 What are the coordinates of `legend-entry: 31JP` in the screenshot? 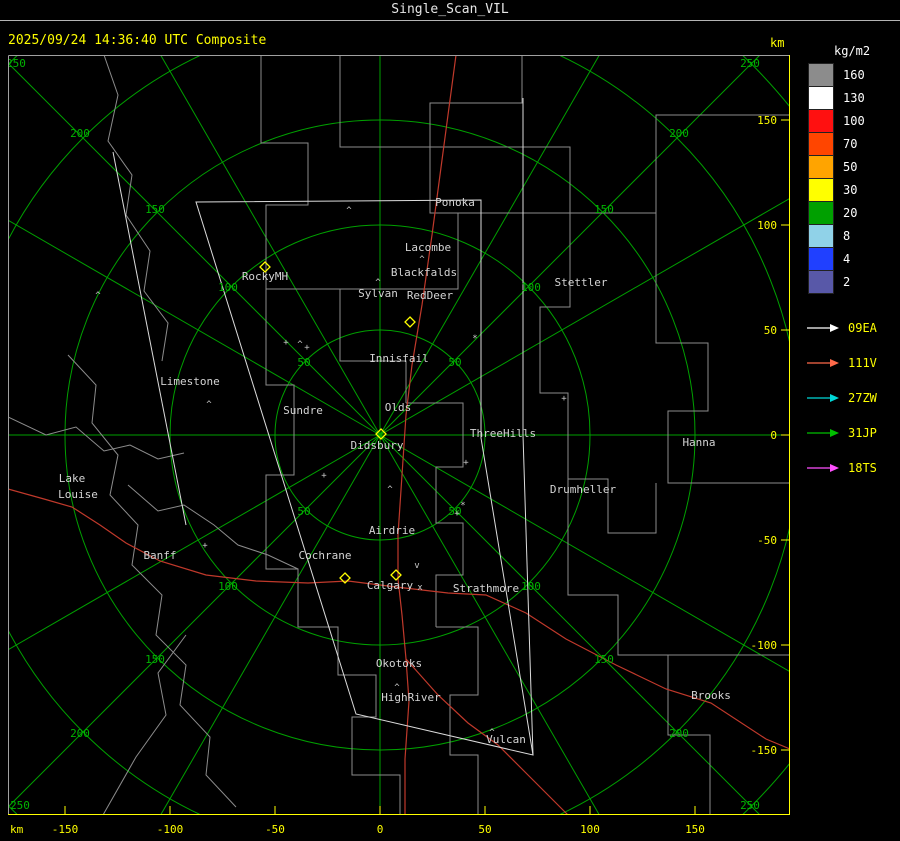 It's located at (841, 432).